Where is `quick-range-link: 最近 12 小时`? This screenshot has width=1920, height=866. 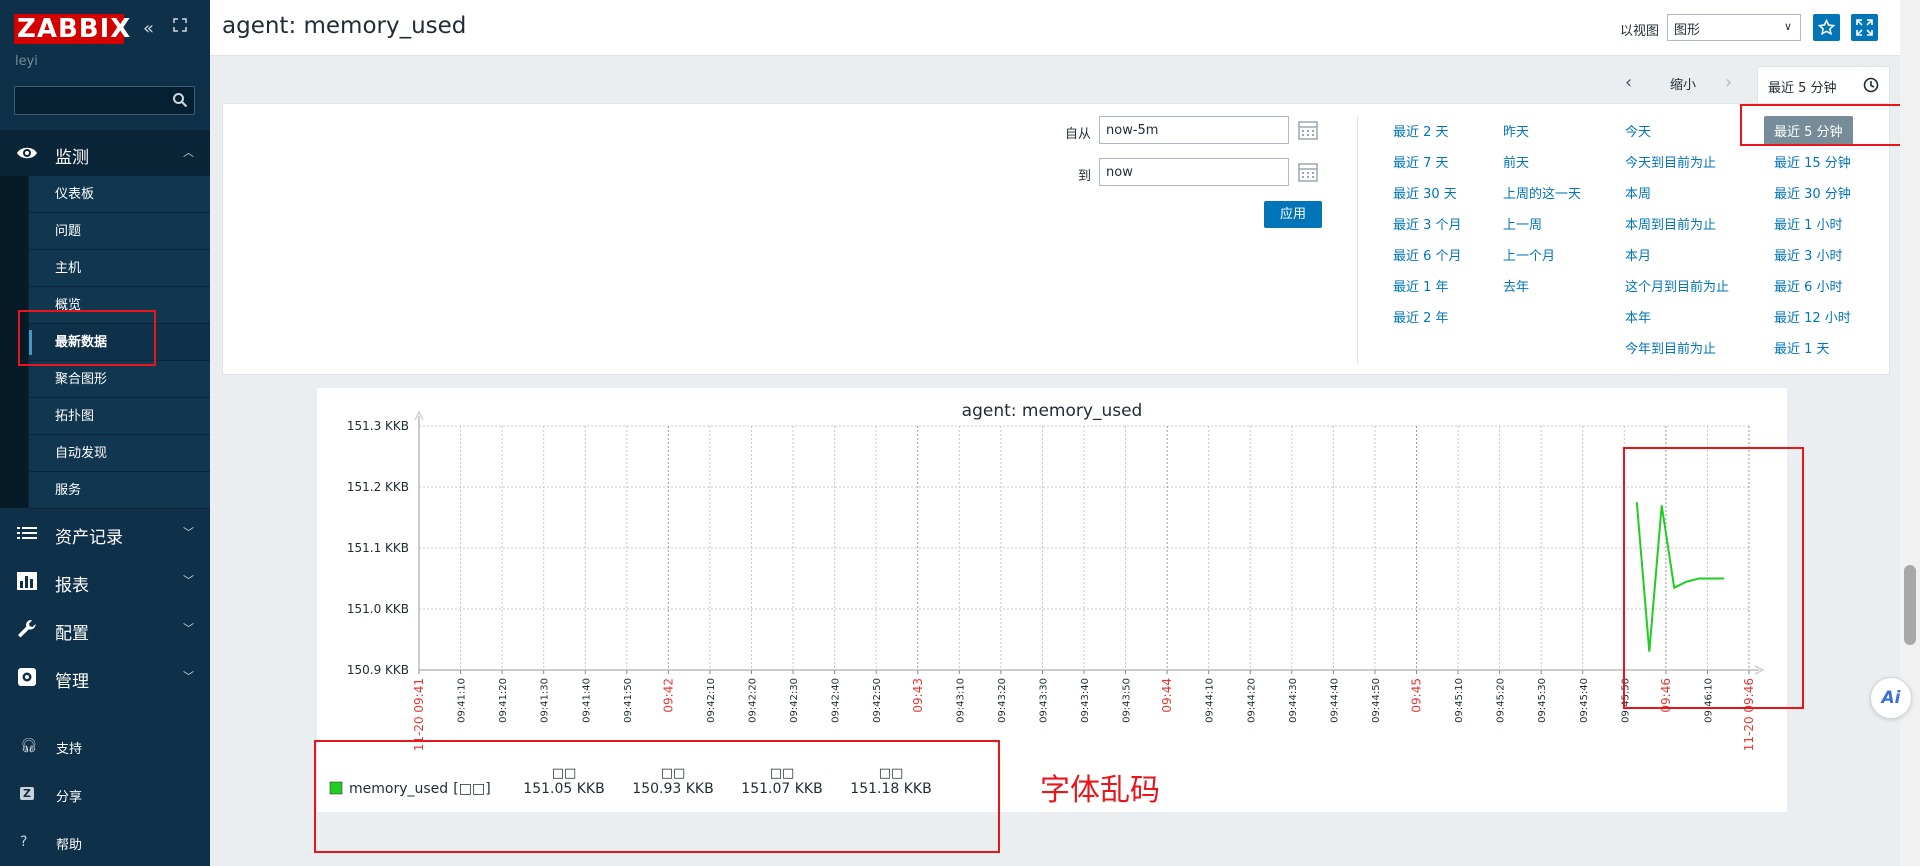
quick-range-link: 最近 12 小时 is located at coordinates (1812, 316).